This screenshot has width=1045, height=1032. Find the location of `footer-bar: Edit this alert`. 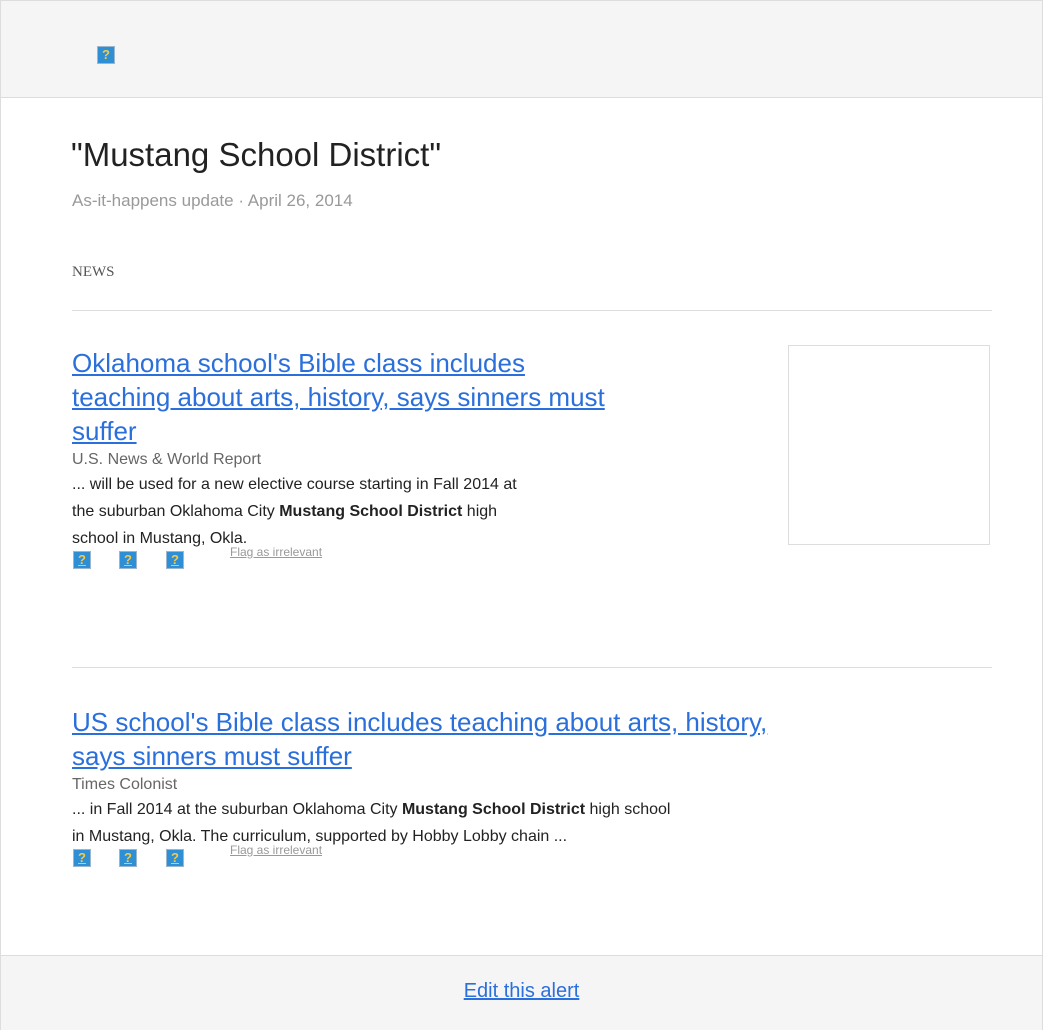

footer-bar: Edit this alert is located at coordinates (521, 992).